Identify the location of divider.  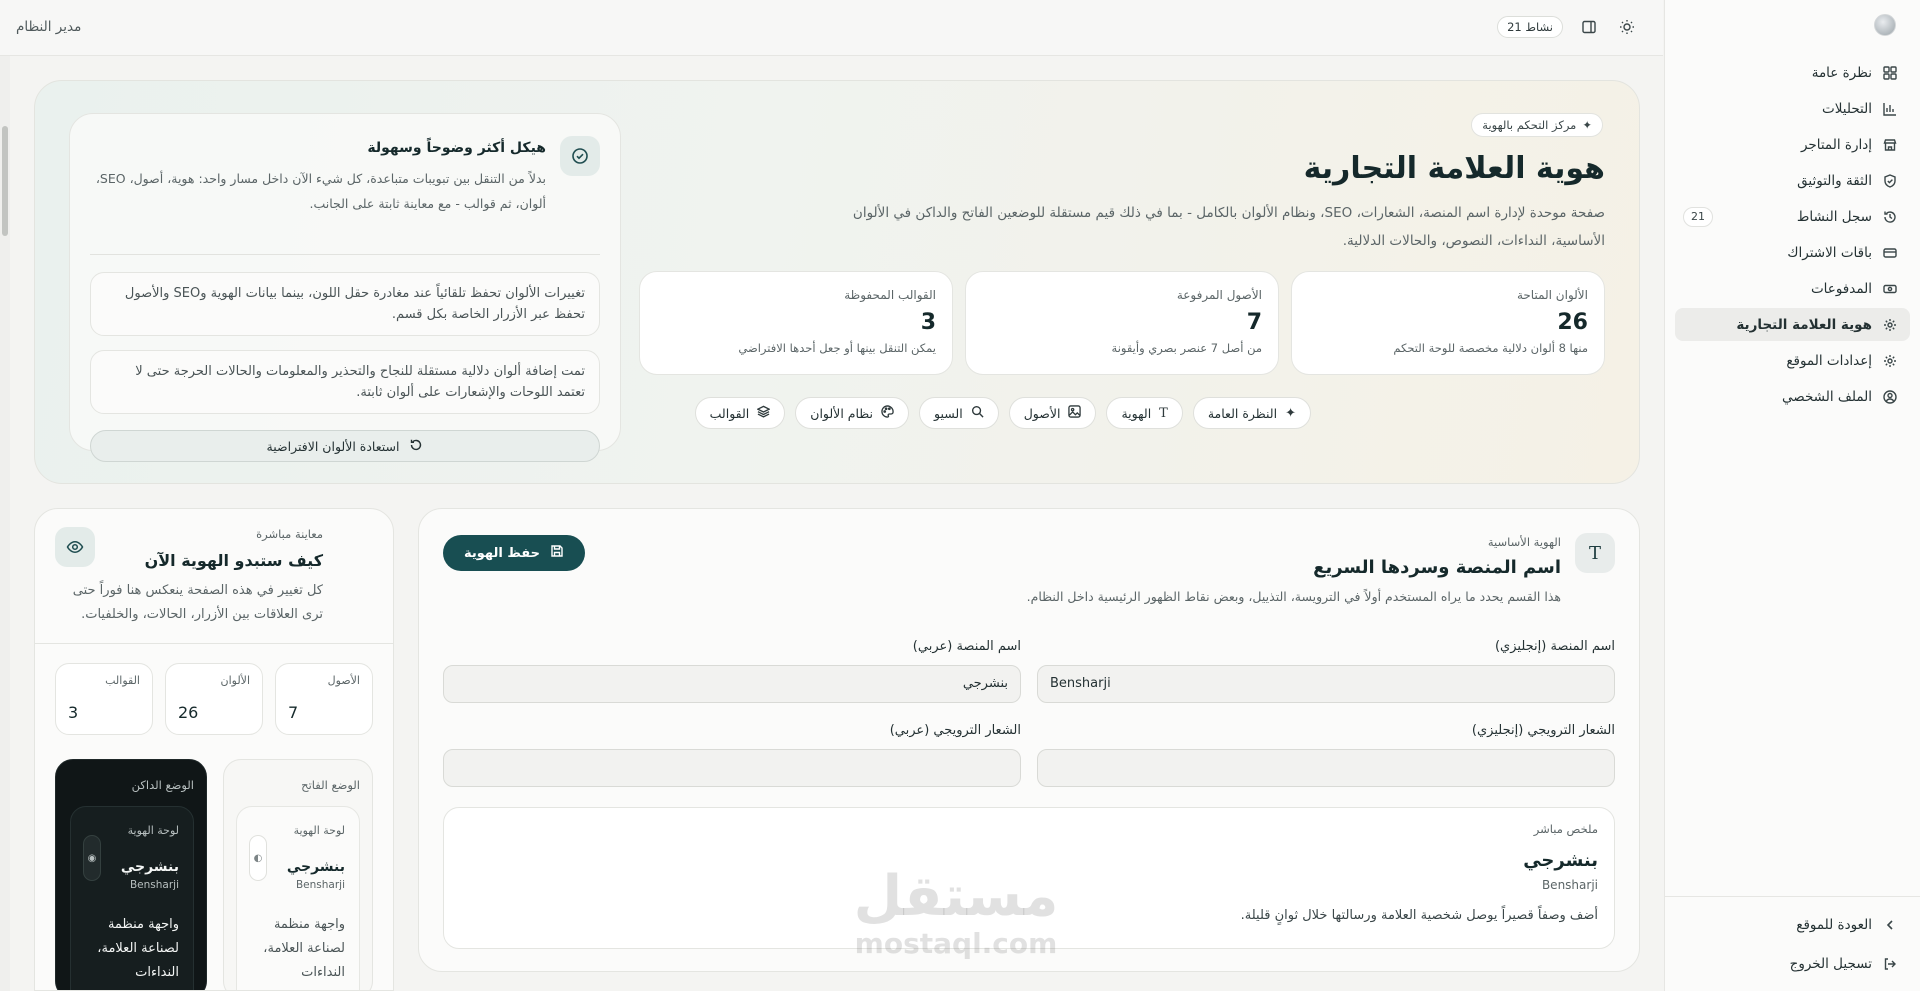
(345, 254).